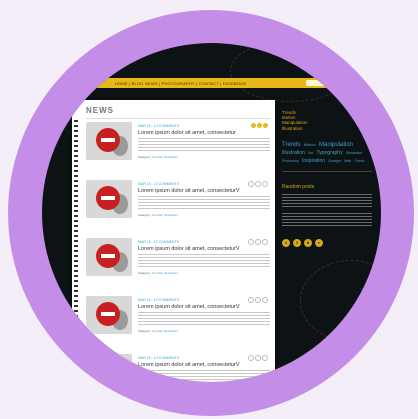 This screenshot has height=419, width=418. Describe the element at coordinates (336, 145) in the screenshot. I see `tag-cloud-link: Manipulation` at that location.